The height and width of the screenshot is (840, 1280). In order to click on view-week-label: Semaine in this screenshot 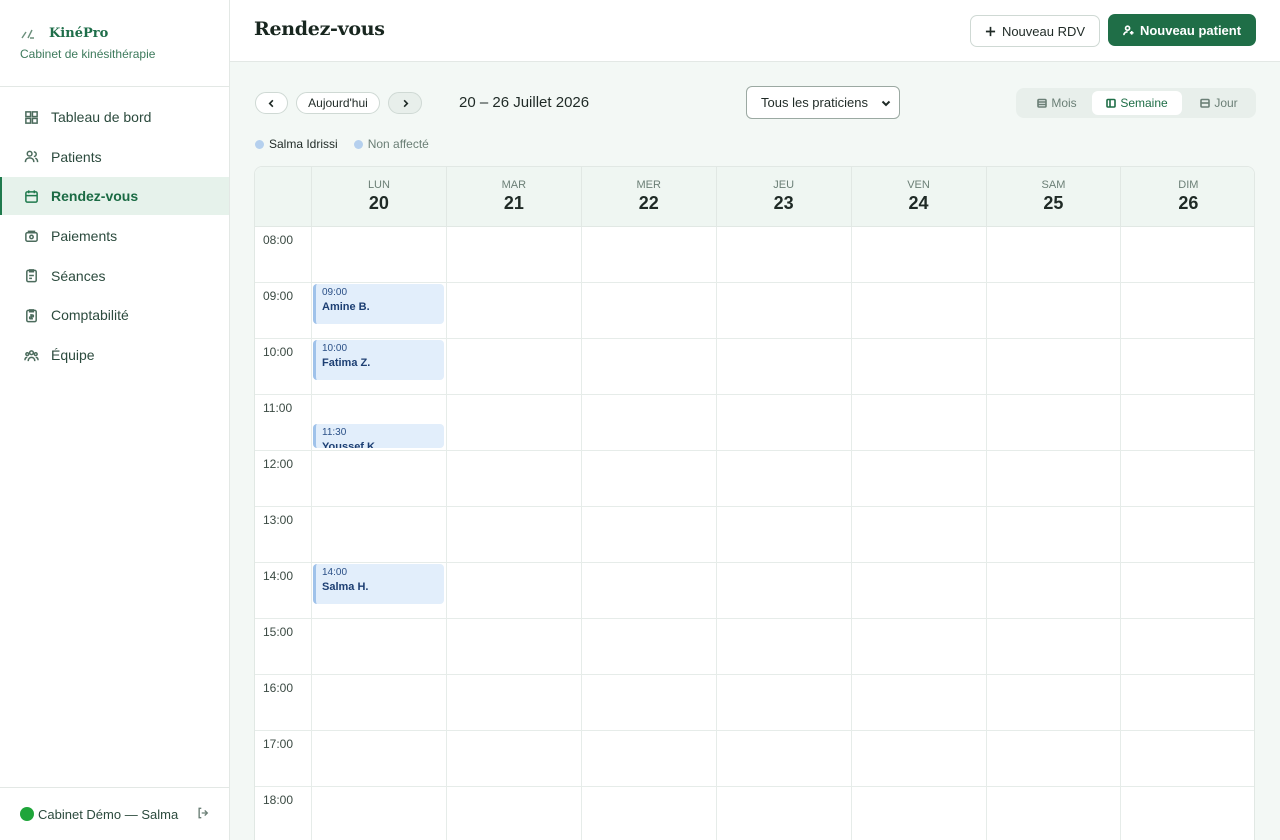, I will do `click(1144, 103)`.